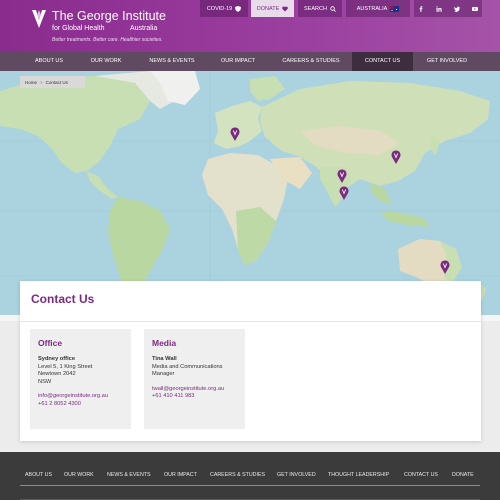 This screenshot has width=500, height=500. Describe the element at coordinates (187, 366) in the screenshot. I see `media-contact-role: Media and Communications` at that location.